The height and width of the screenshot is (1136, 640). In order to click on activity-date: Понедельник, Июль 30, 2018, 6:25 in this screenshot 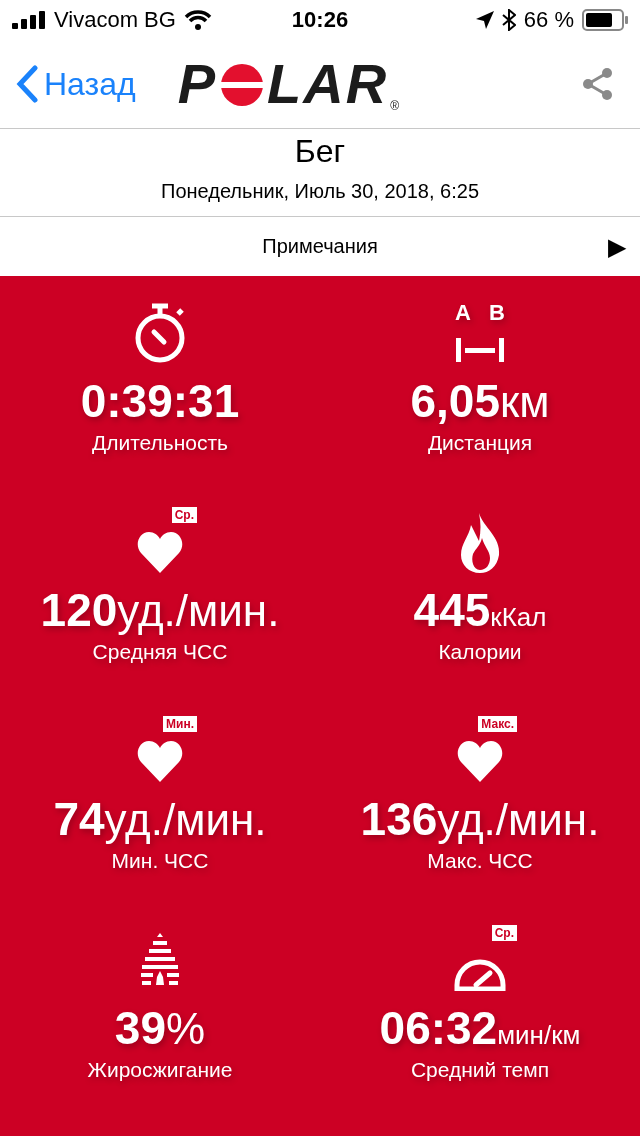, I will do `click(320, 191)`.